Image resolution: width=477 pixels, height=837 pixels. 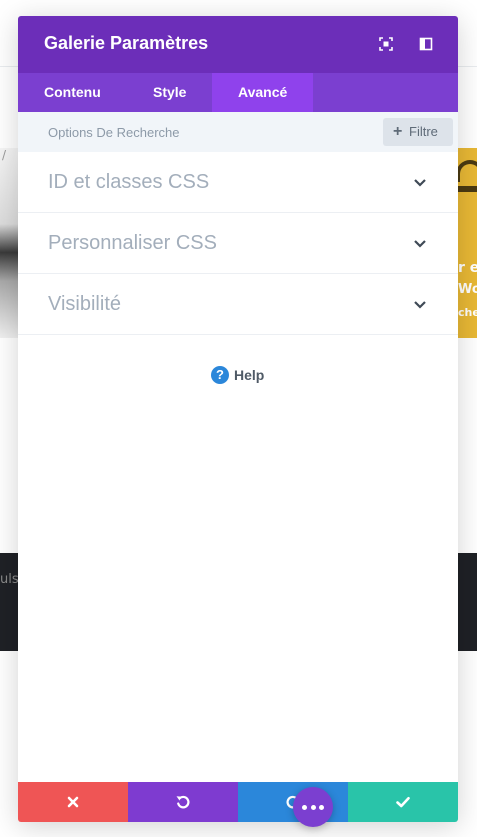 What do you see at coordinates (426, 44) in the screenshot?
I see `sidebar-toggle-icon` at bounding box center [426, 44].